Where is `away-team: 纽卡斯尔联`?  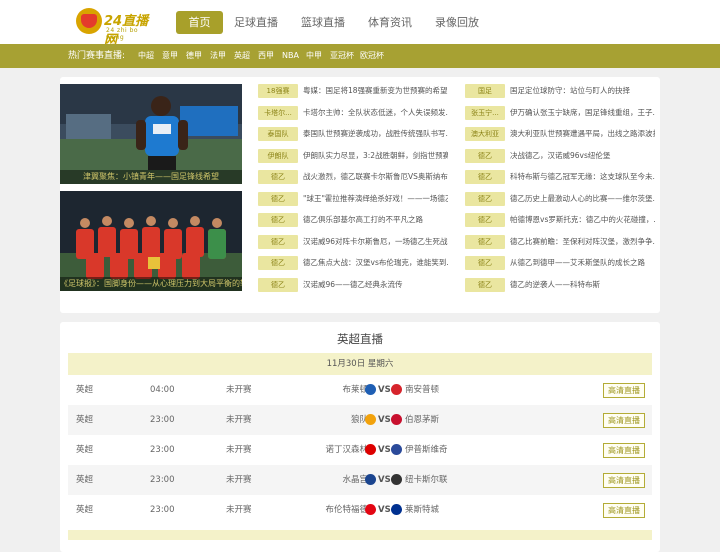 away-team: 纽卡斯尔联 is located at coordinates (426, 480).